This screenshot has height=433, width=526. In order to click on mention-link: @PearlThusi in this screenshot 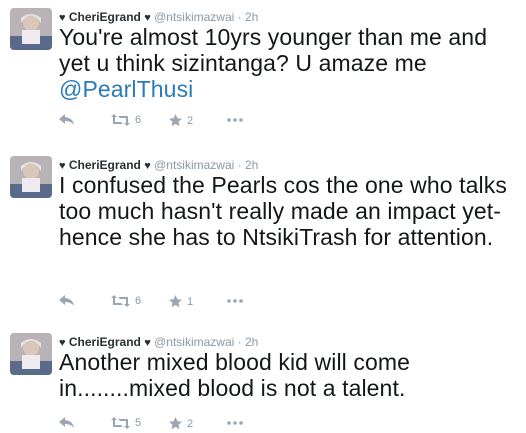, I will do `click(126, 89)`.